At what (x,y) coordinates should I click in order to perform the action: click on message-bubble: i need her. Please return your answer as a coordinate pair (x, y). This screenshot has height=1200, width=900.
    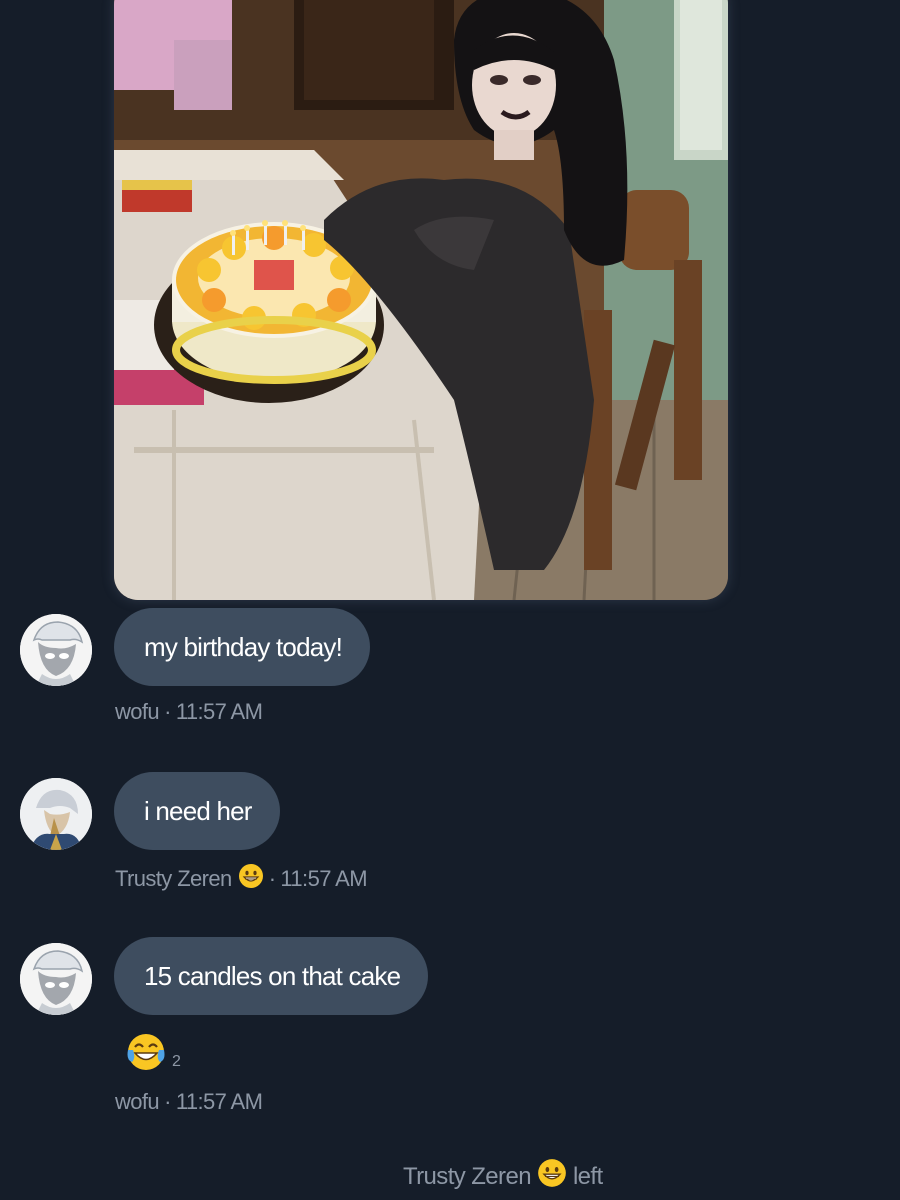
    Looking at the image, I should click on (197, 811).